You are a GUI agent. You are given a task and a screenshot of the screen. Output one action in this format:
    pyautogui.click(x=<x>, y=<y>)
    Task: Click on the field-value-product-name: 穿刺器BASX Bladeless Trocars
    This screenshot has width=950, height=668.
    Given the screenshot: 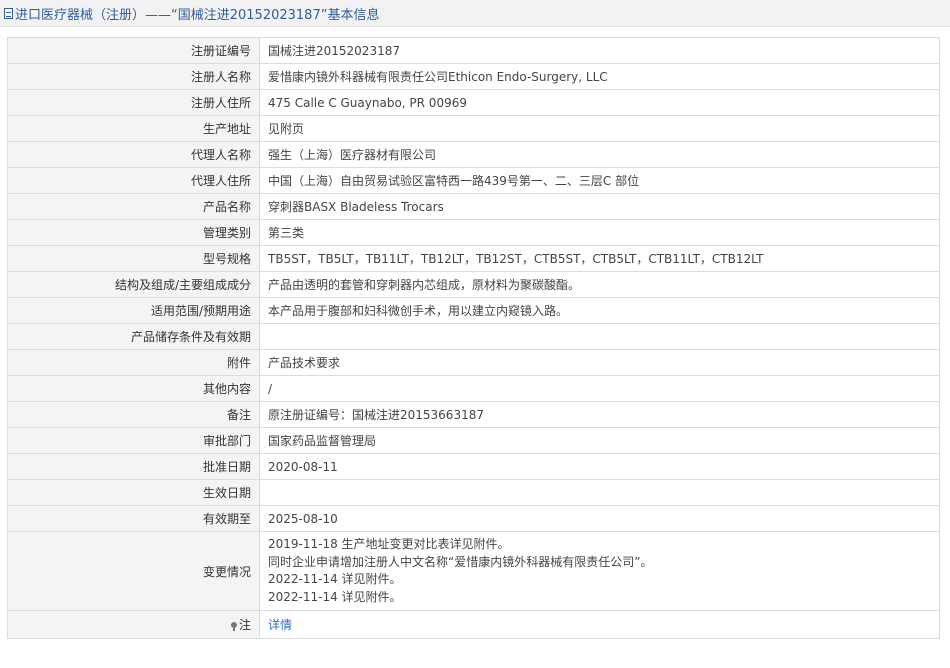 What is the action you would take?
    pyautogui.click(x=599, y=206)
    